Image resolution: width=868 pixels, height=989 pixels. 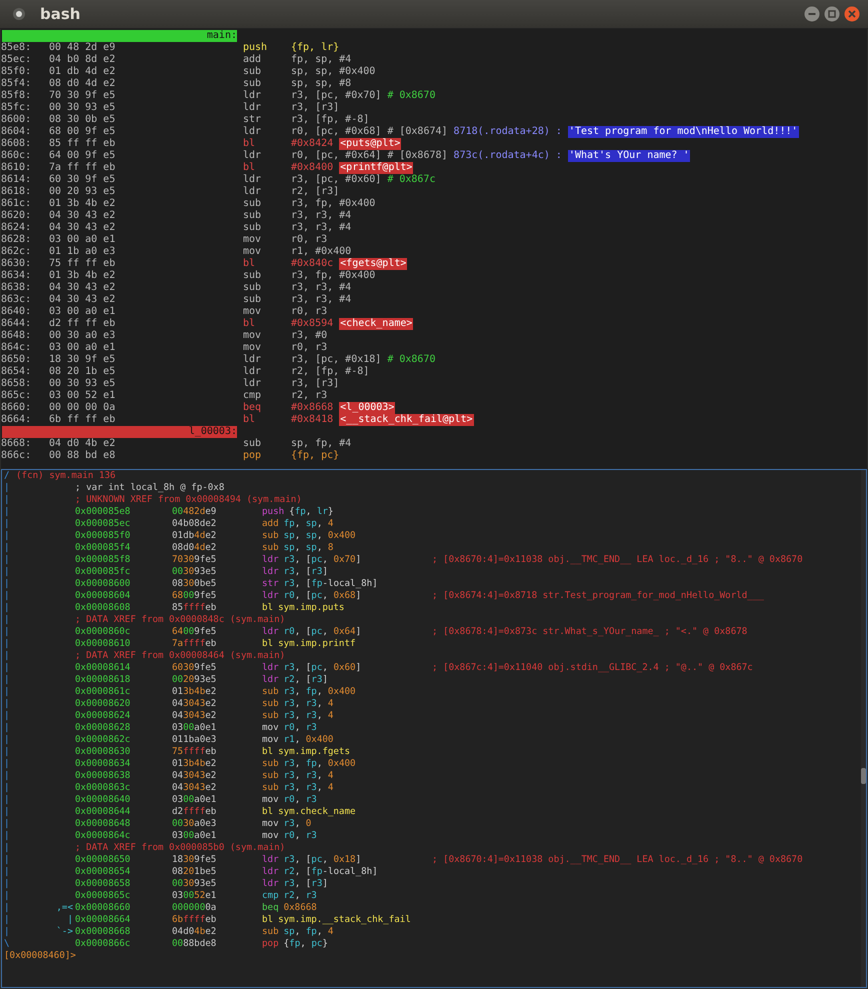 What do you see at coordinates (195, 524) in the screenshot?
I see `hex-bytes: 04b08de2` at bounding box center [195, 524].